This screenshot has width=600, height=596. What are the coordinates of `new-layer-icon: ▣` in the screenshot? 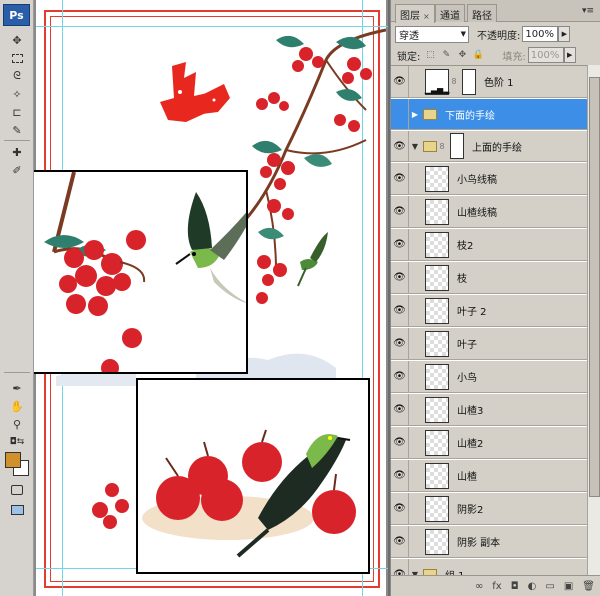 It's located at (568, 586).